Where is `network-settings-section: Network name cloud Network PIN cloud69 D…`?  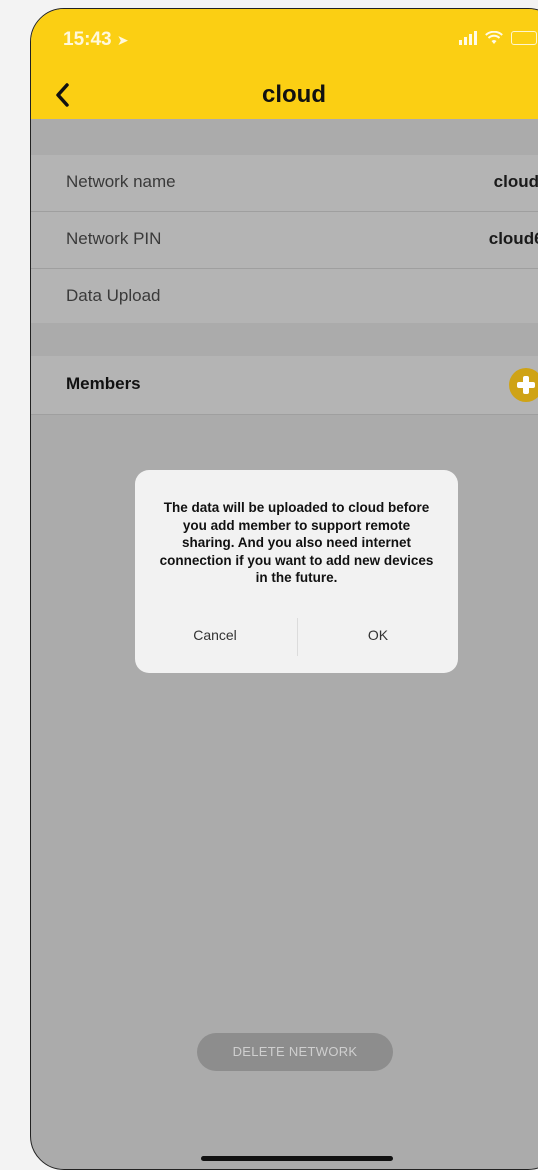 network-settings-section: Network name cloud Network PIN cloud69 D… is located at coordinates (284, 239).